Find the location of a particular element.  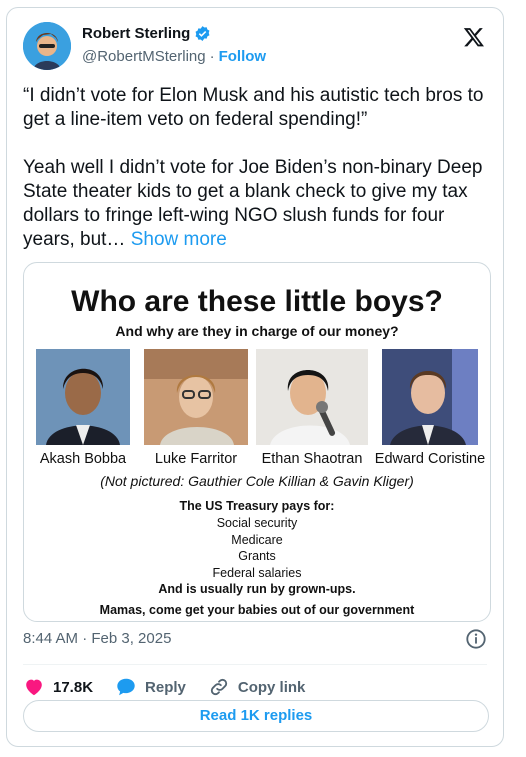

like-count: 17.8K is located at coordinates (73, 687).